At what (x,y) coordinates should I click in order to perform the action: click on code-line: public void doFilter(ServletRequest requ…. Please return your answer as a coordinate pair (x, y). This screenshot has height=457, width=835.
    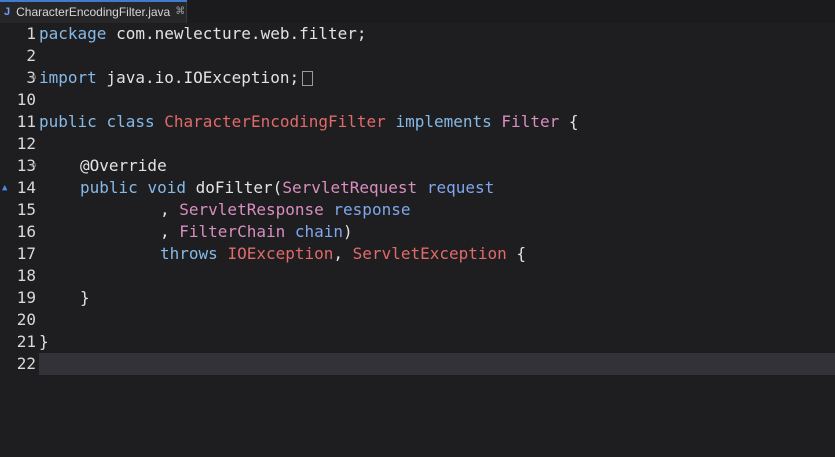
    Looking at the image, I should click on (287, 188).